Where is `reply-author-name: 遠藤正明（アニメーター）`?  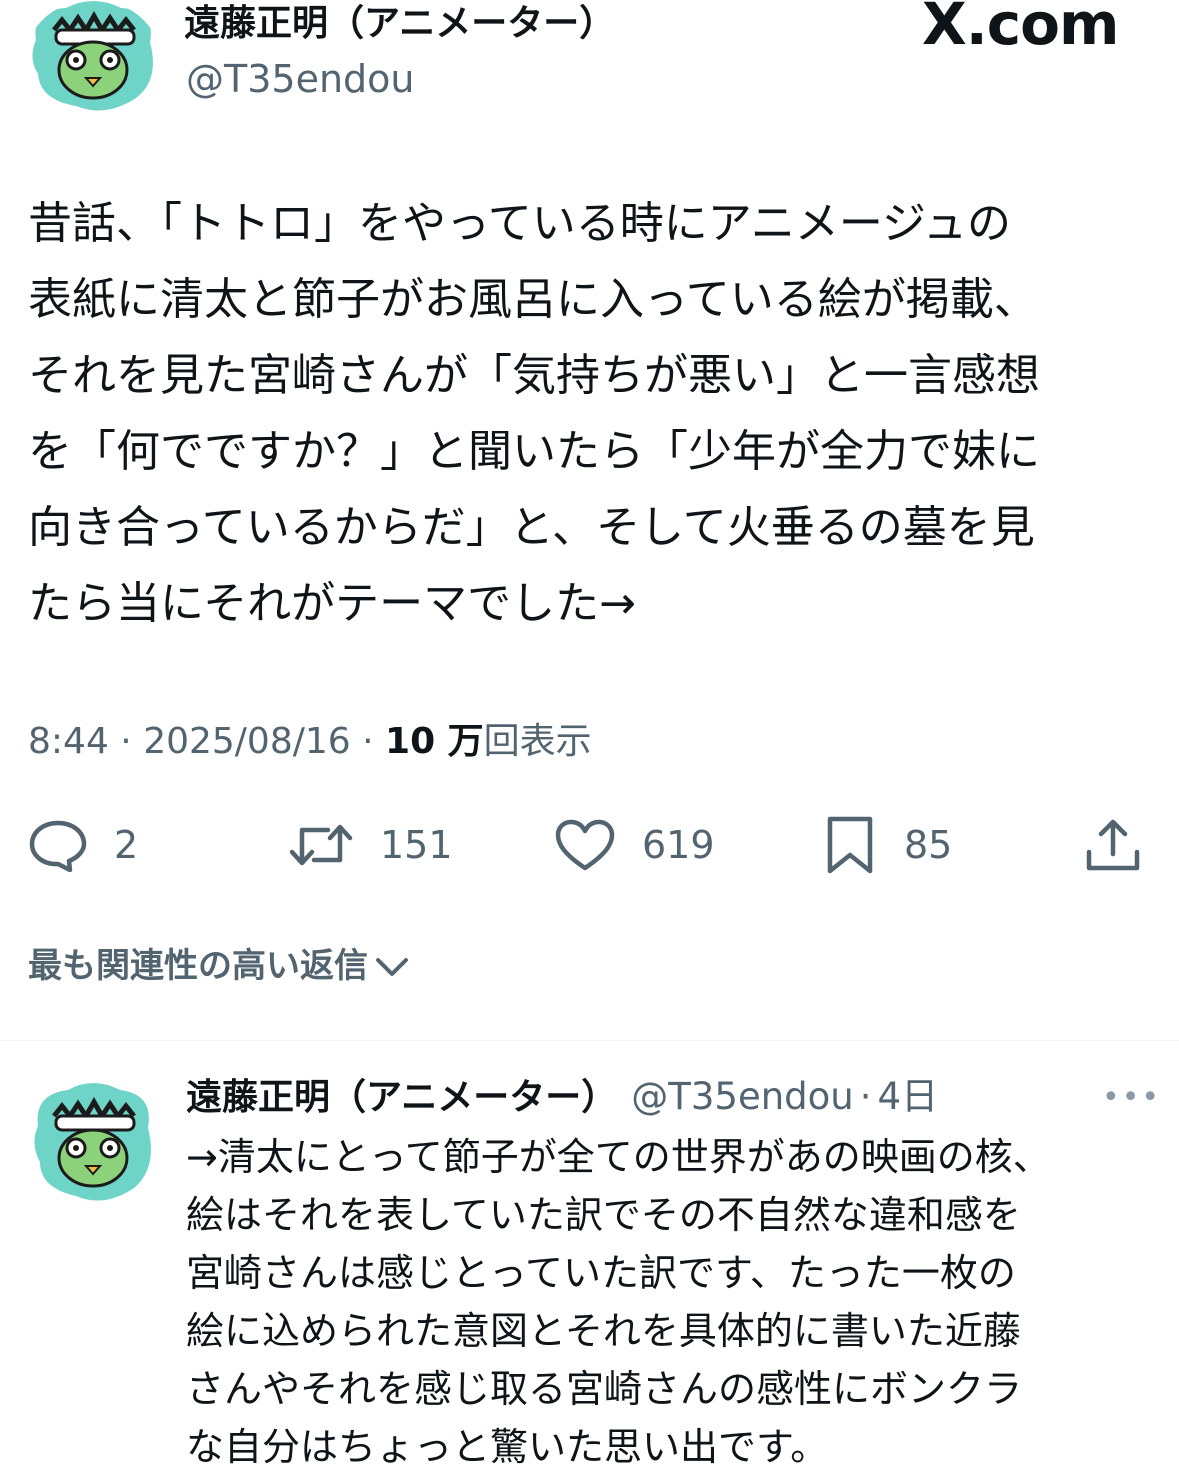 reply-author-name: 遠藤正明（アニメーター） is located at coordinates (401, 1098).